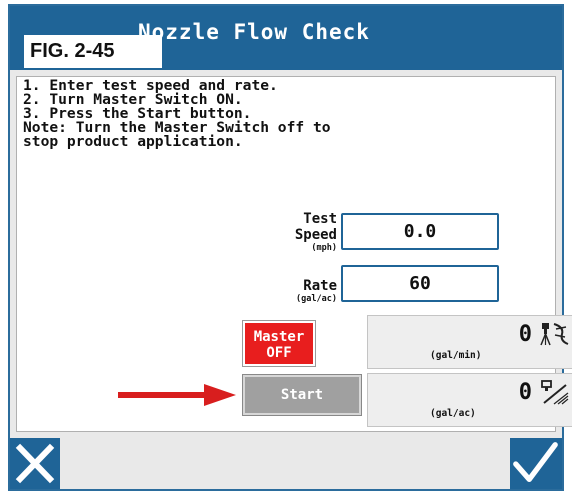  I want to click on close-icon, so click(35, 463).